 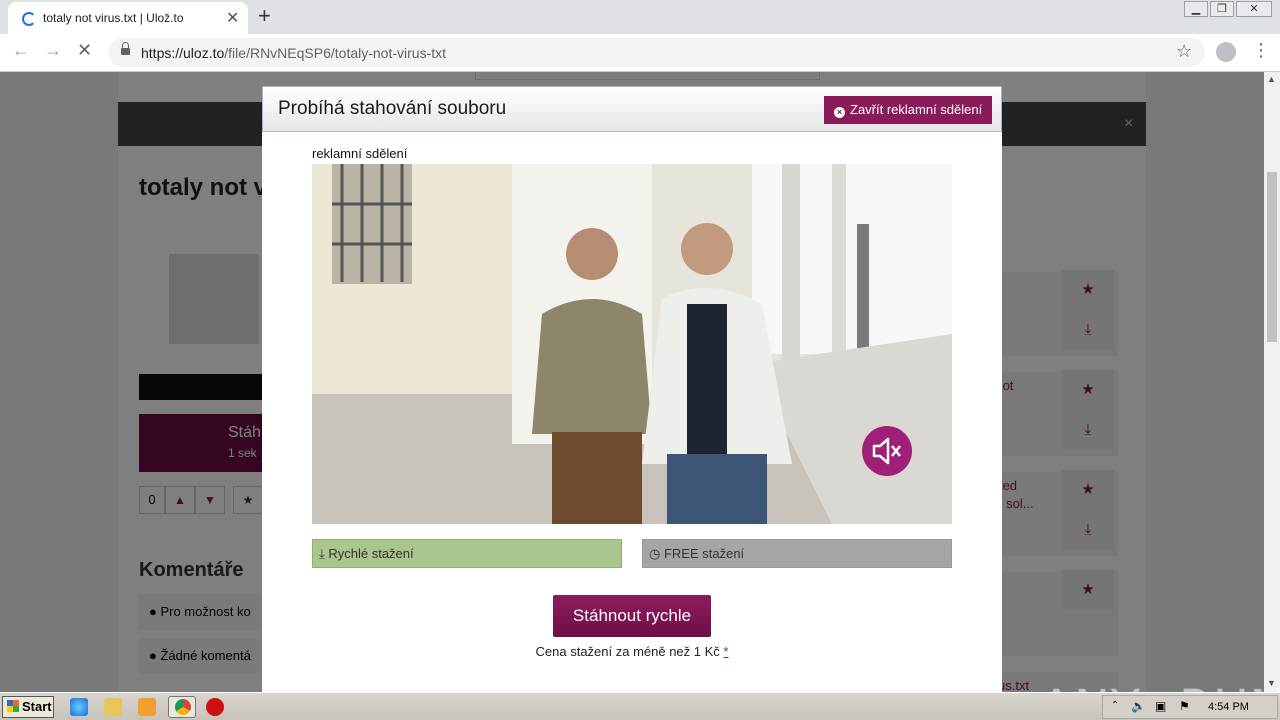 I want to click on download-fast-button: Stáhnout rychle, so click(x=632, y=616).